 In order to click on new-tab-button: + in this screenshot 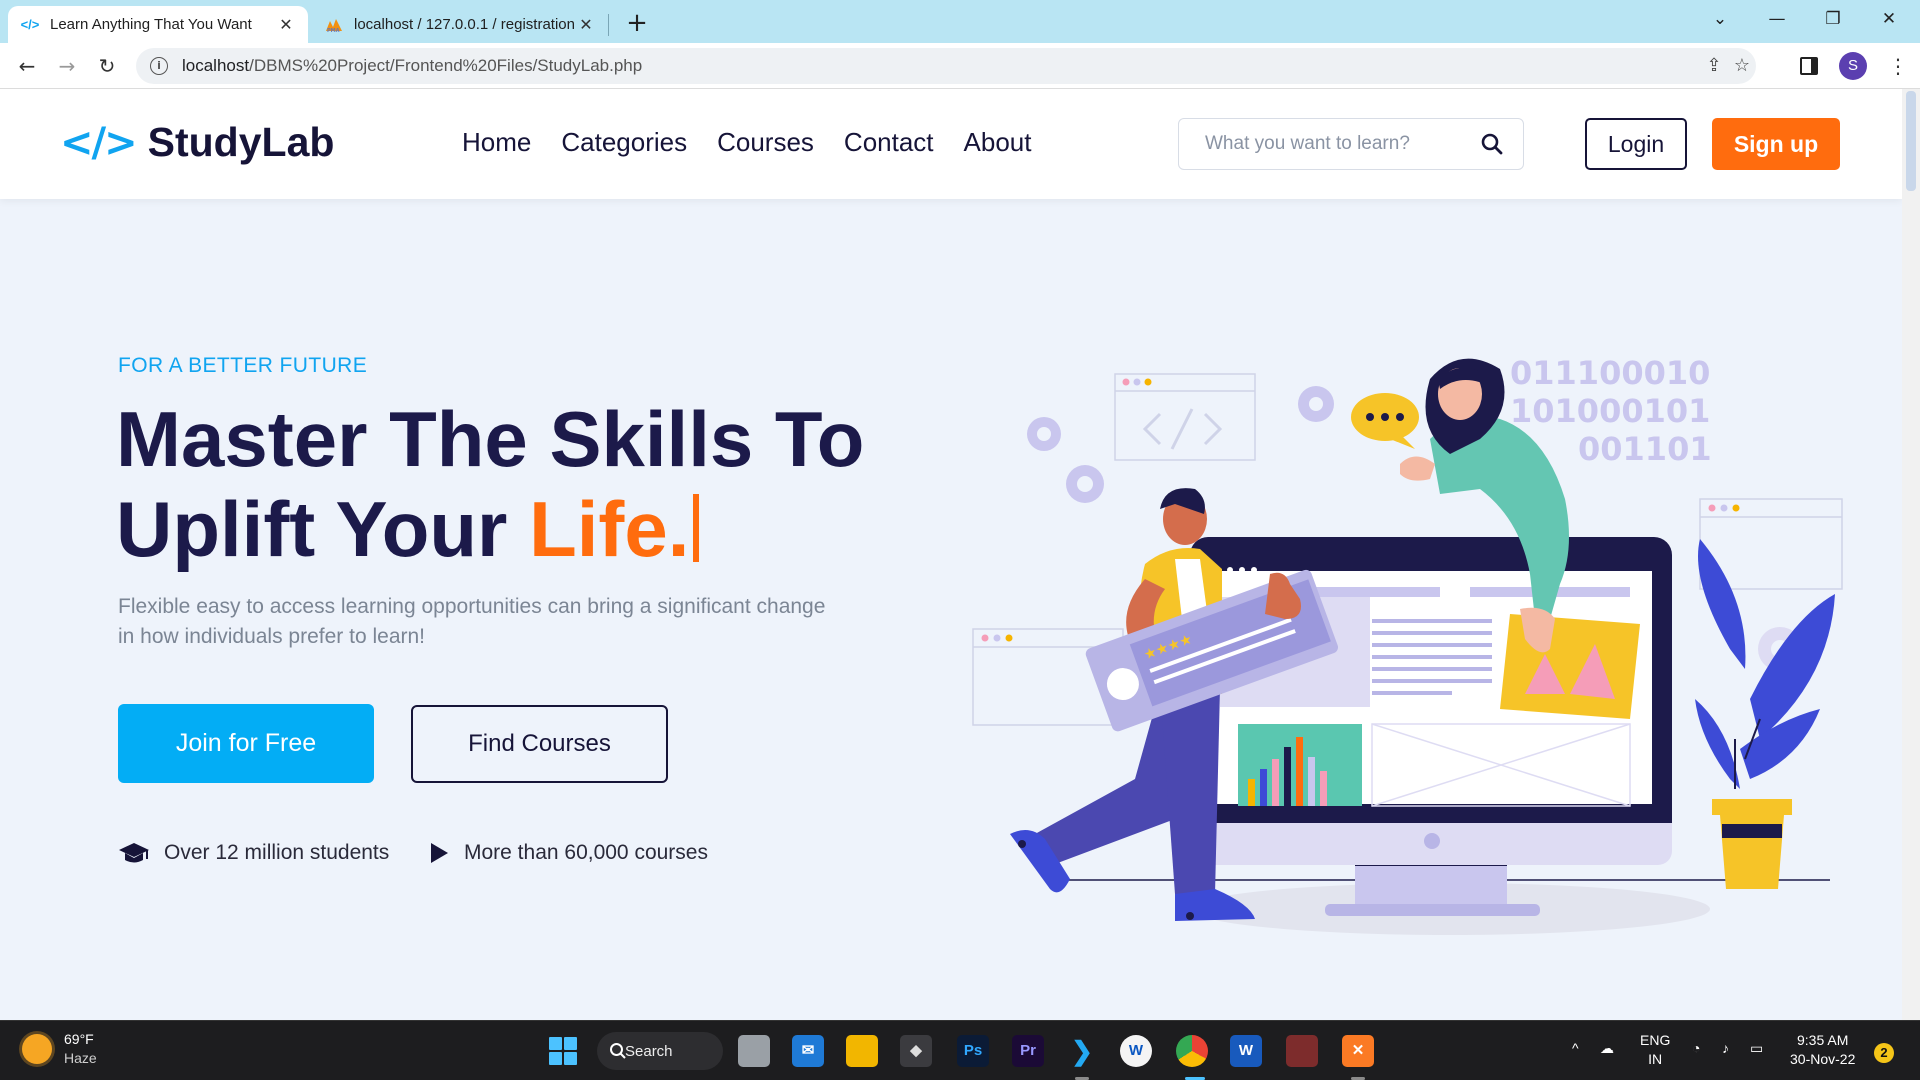, I will do `click(637, 23)`.